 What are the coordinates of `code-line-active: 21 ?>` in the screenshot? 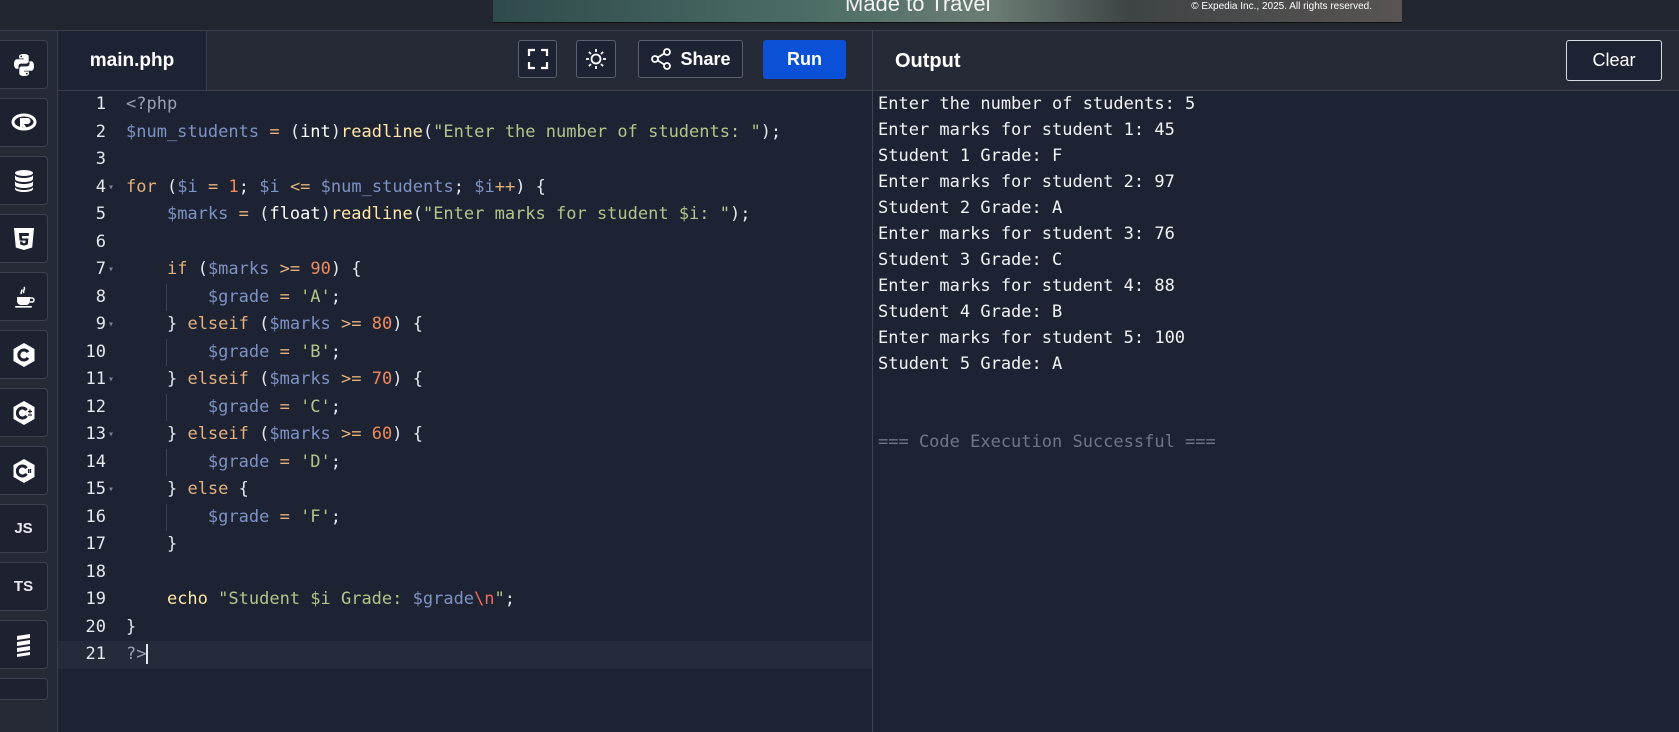 It's located at (465, 655).